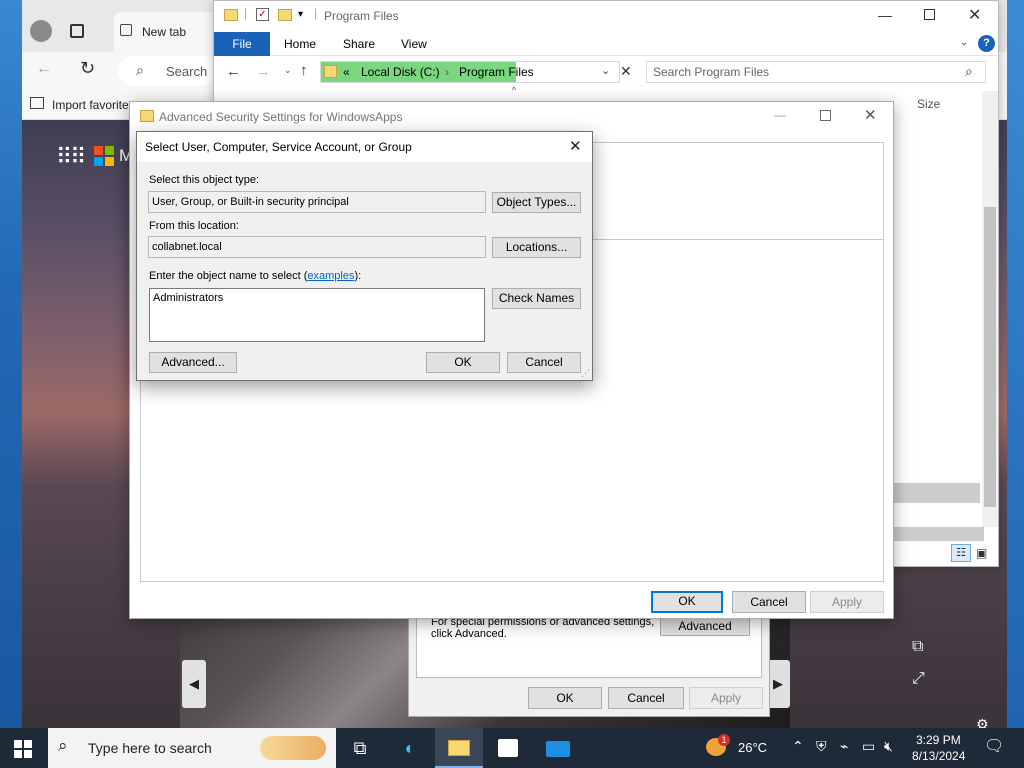 This screenshot has width=1024, height=768. What do you see at coordinates (990, 357) in the screenshot?
I see `scrollbar-thumb` at bounding box center [990, 357].